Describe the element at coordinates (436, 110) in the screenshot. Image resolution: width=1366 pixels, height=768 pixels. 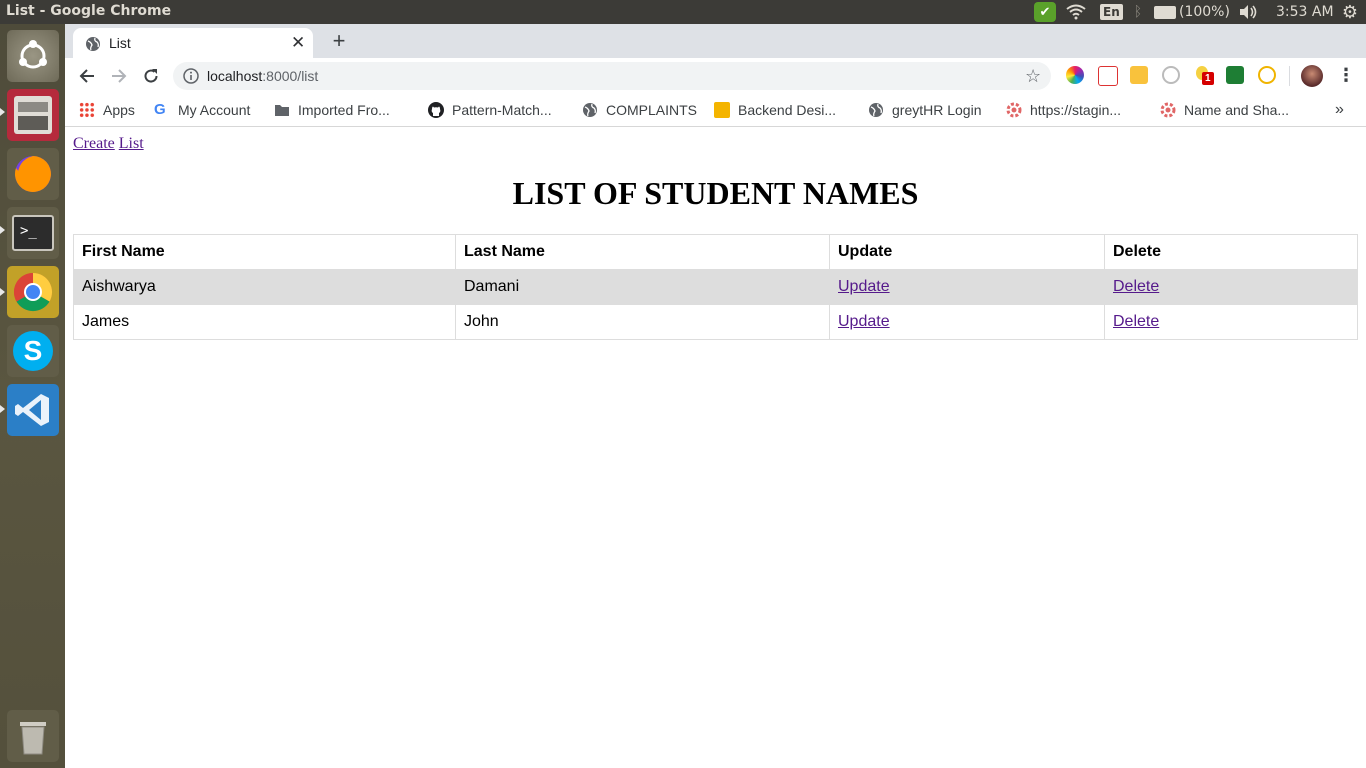
I see `github-icon` at that location.